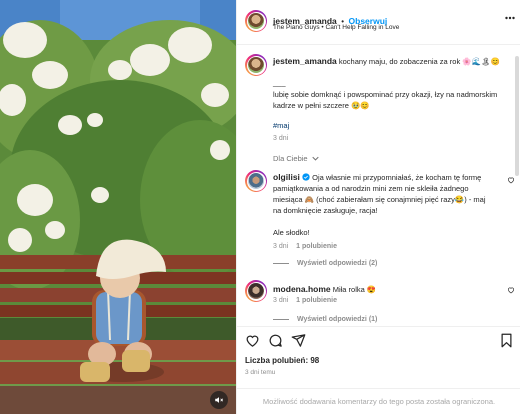 This screenshot has height=414, width=520. What do you see at coordinates (290, 158) in the screenshot?
I see `for-you-text: Dla Ciebie` at bounding box center [290, 158].